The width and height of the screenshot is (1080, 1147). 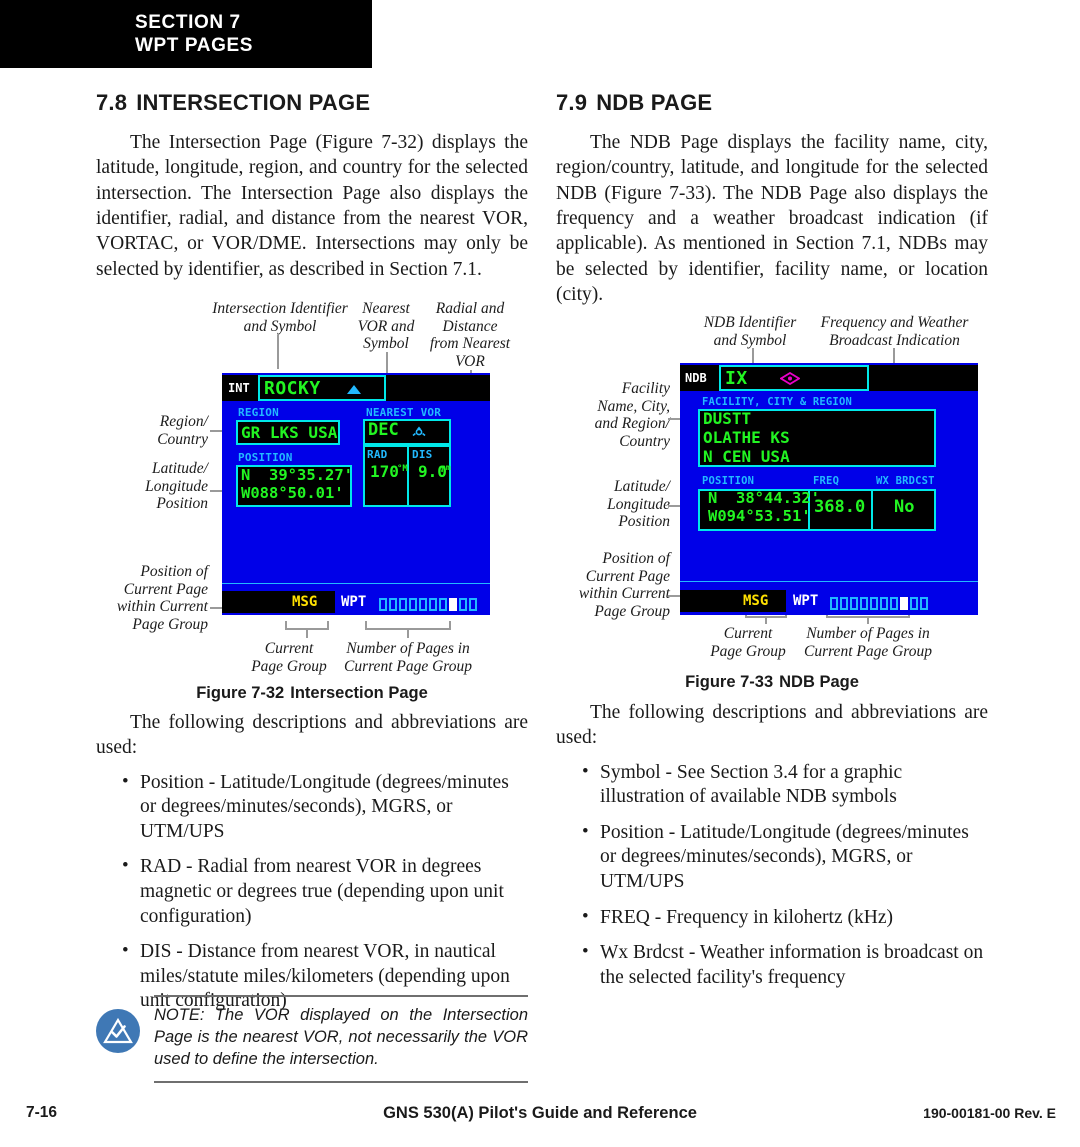 What do you see at coordinates (384, 471) in the screenshot?
I see `int-rad-value: 170` at bounding box center [384, 471].